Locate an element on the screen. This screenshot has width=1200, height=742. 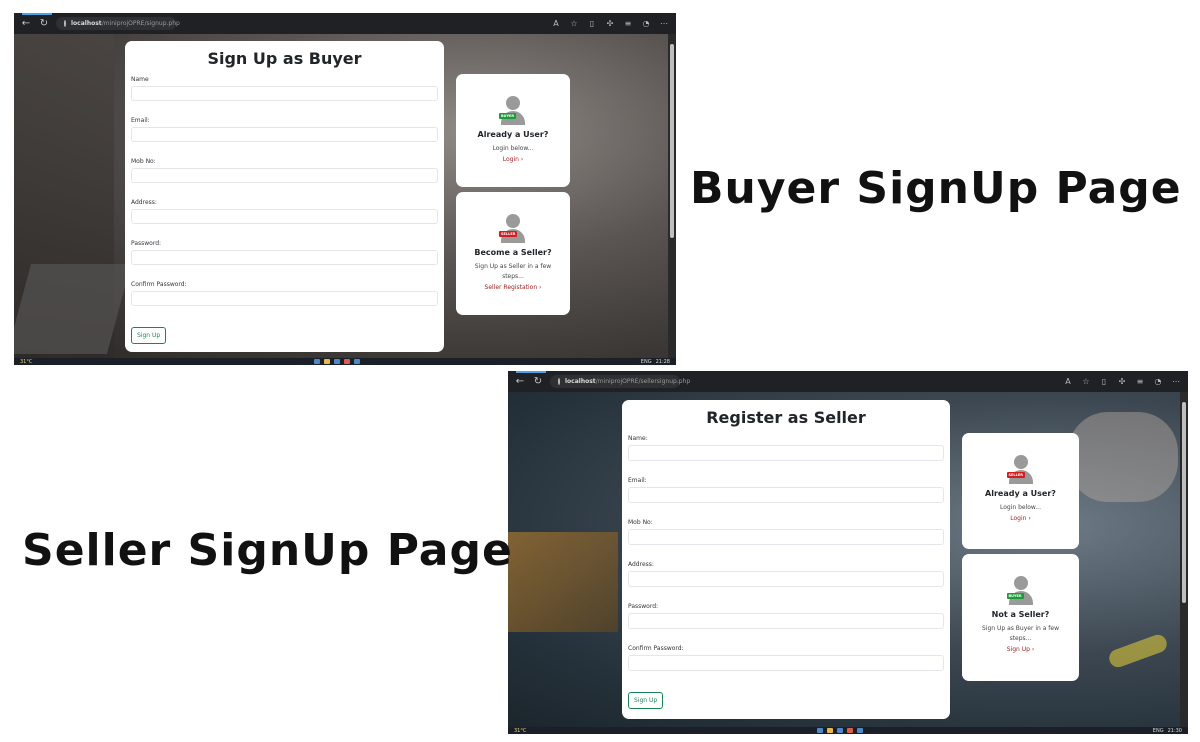
form-title: Register as Seller is located at coordinates (786, 417).